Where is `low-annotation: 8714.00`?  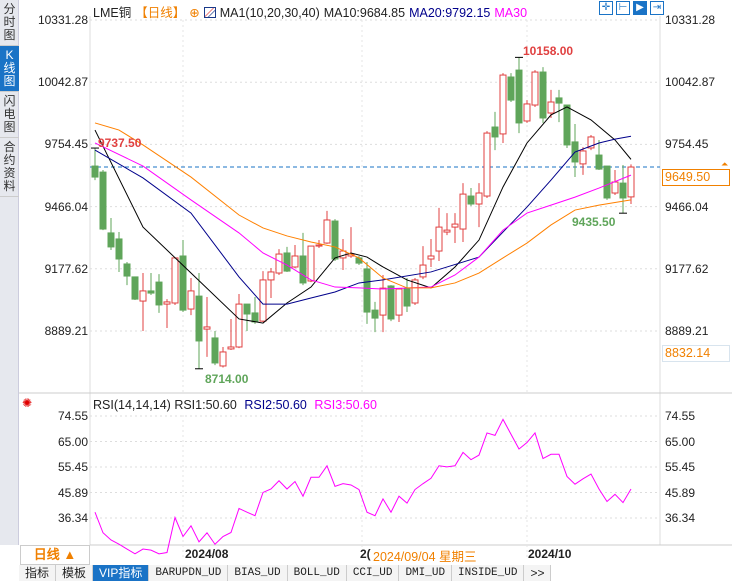 low-annotation: 8714.00 is located at coordinates (227, 379).